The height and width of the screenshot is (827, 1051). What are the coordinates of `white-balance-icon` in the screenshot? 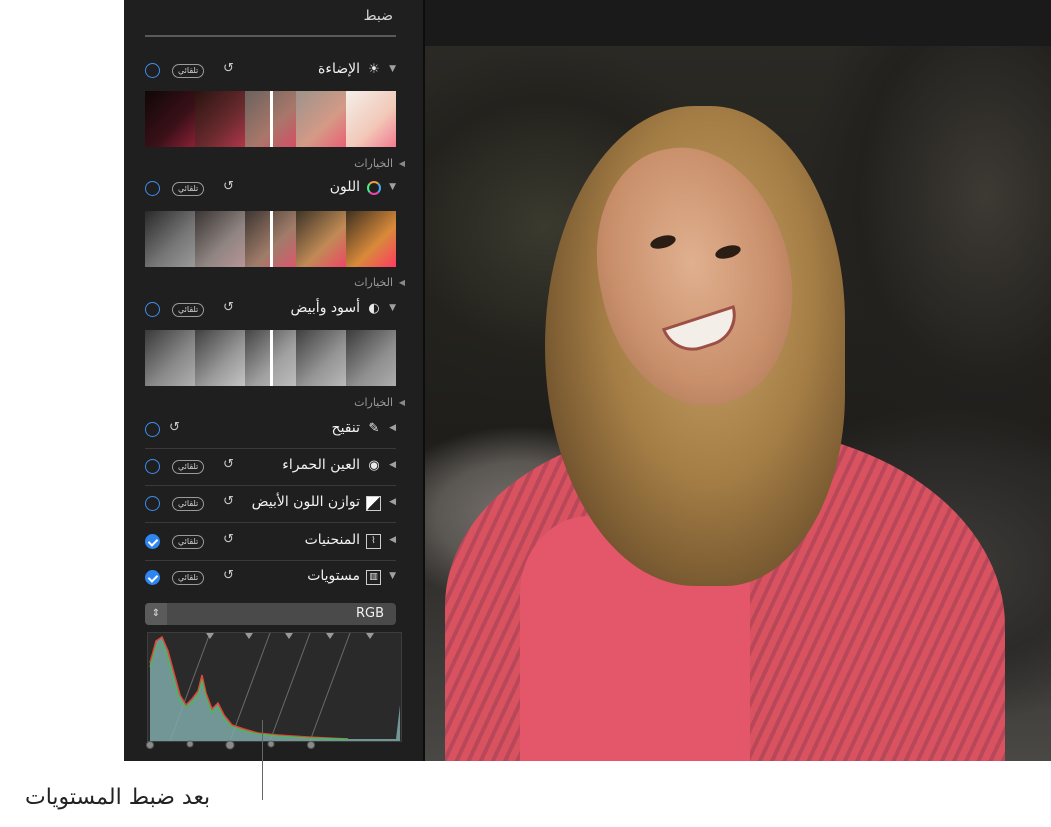 It's located at (373, 503).